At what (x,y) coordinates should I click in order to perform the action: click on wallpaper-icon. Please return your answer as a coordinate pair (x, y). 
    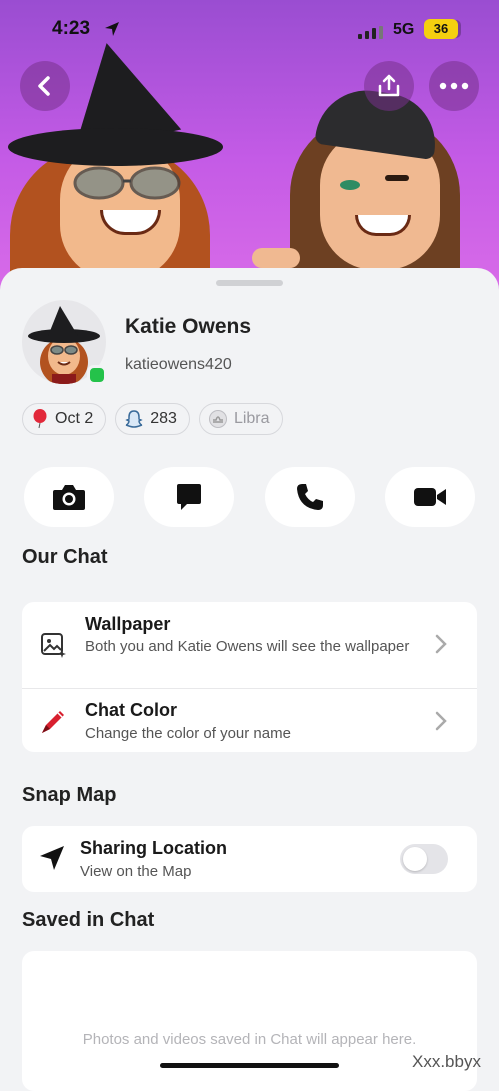
    Looking at the image, I should click on (53, 645).